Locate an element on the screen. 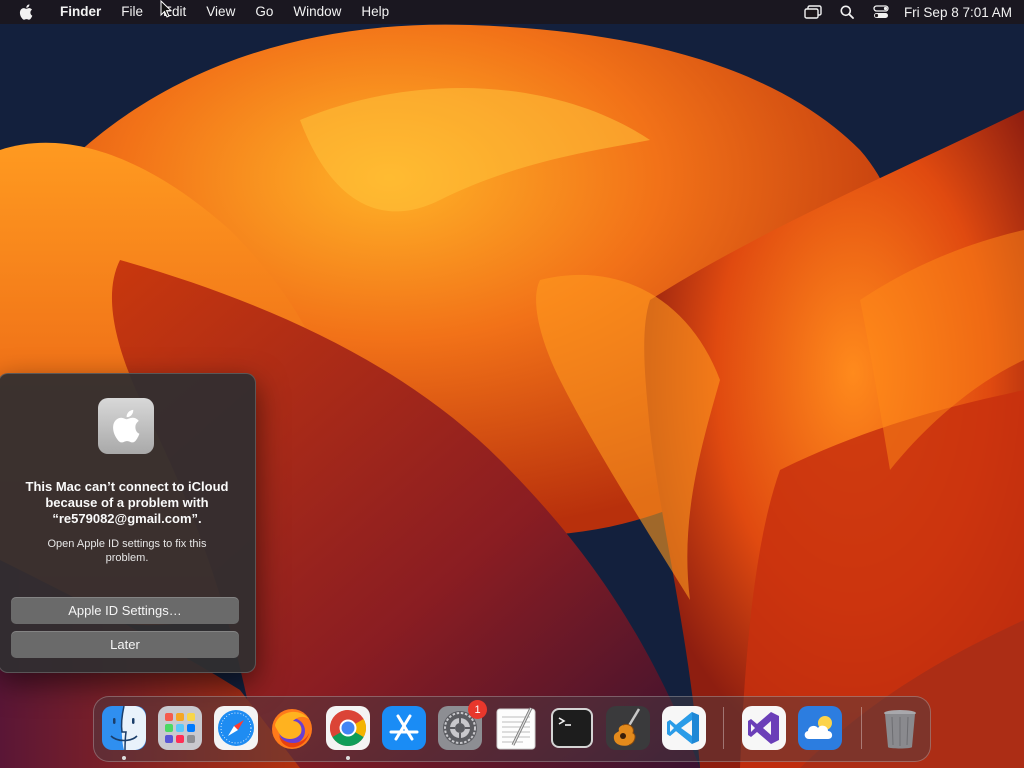 The width and height of the screenshot is (1024, 768). vscode-icon is located at coordinates (684, 728).